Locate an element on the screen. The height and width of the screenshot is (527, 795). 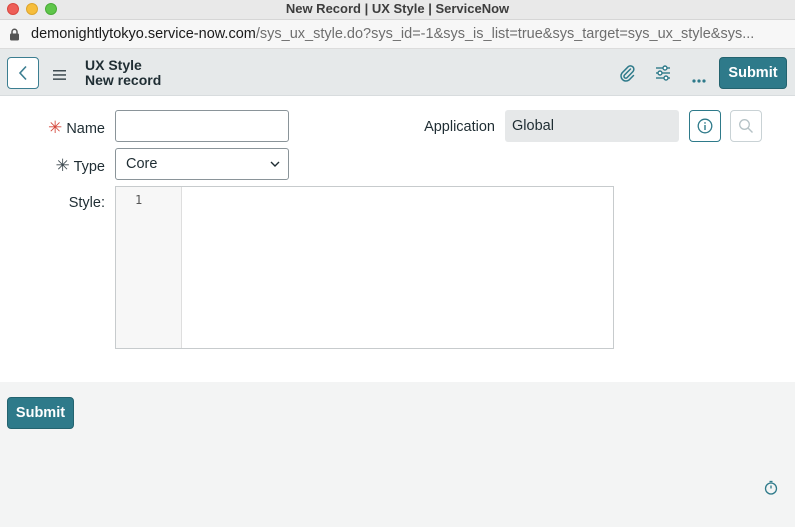
chevron-left-icon is located at coordinates (22, 73).